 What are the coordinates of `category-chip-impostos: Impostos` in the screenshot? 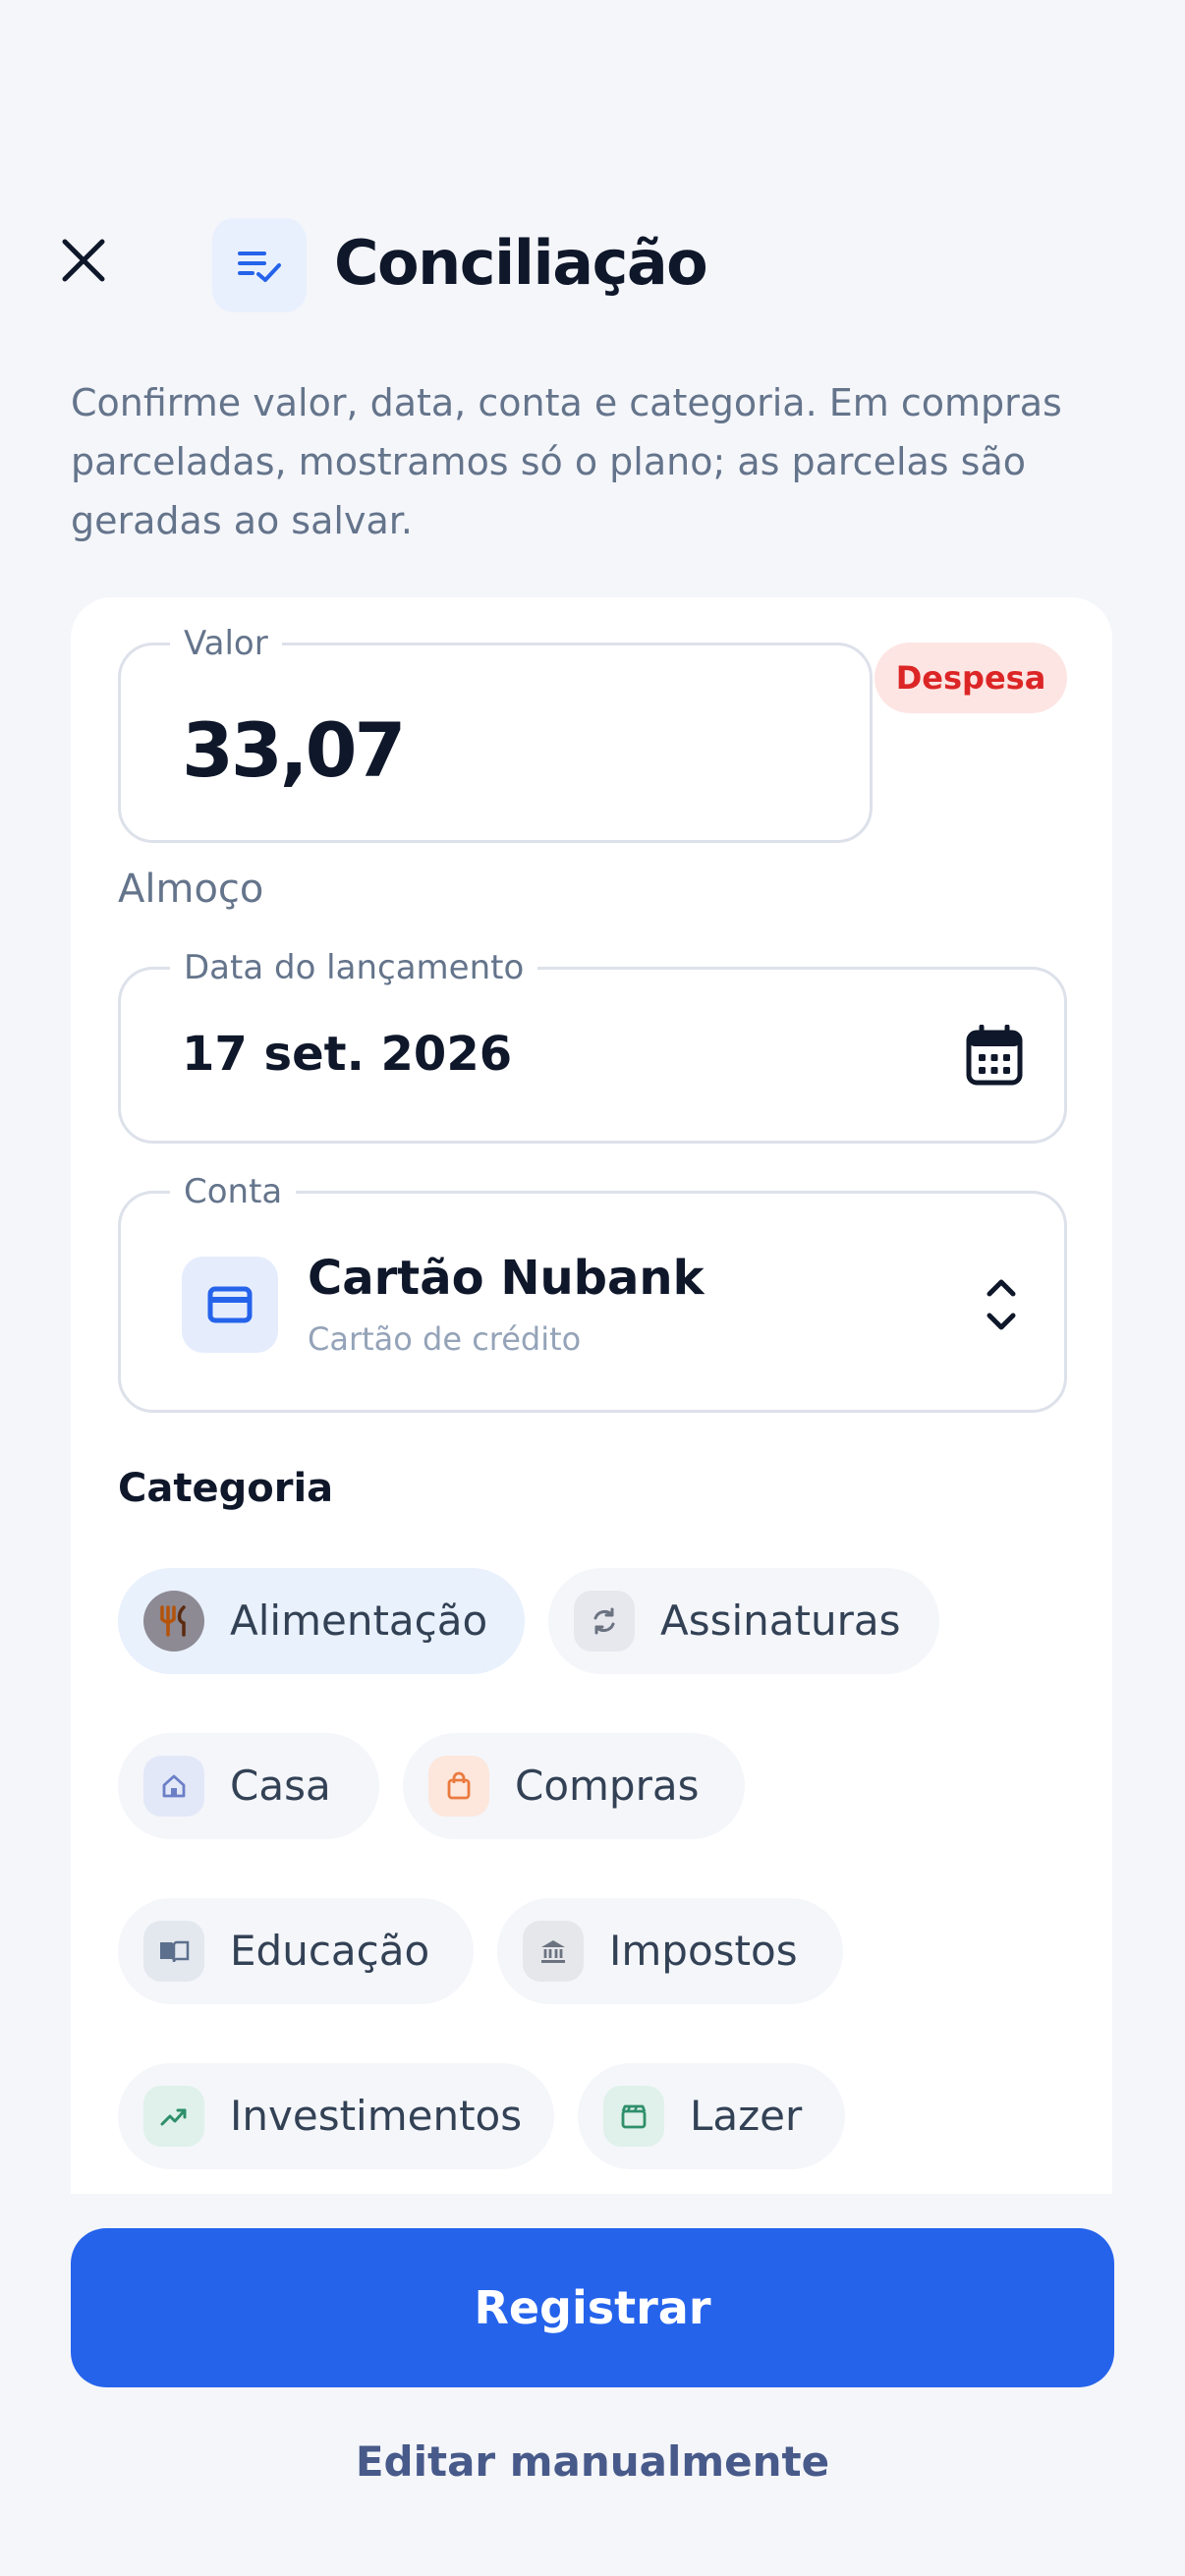 It's located at (670, 1951).